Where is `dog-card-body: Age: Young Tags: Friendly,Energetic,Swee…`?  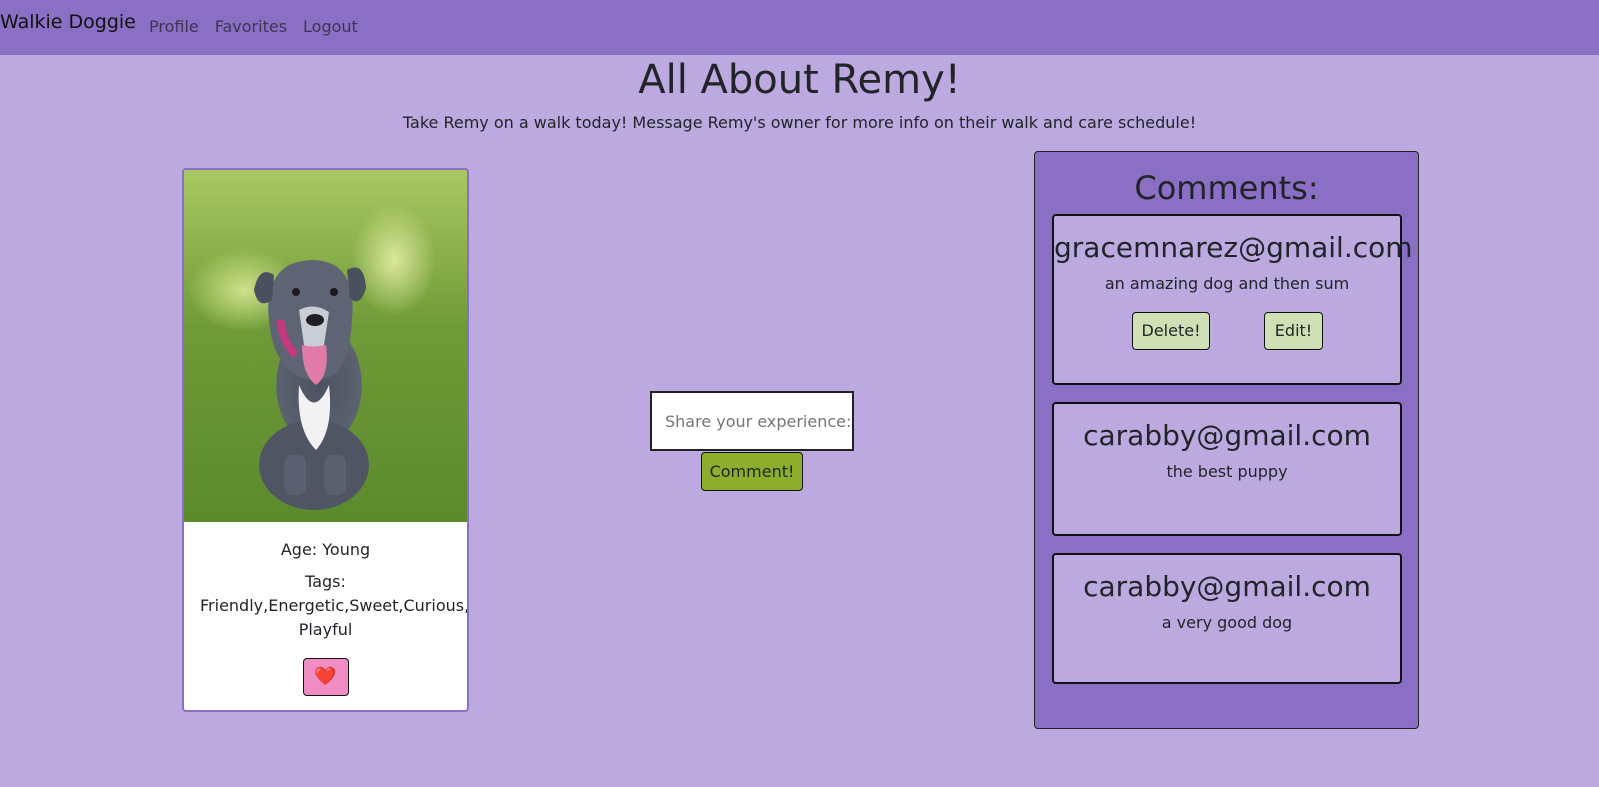
dog-card-body: Age: Young Tags: Friendly,Energetic,Swee… is located at coordinates (325, 609).